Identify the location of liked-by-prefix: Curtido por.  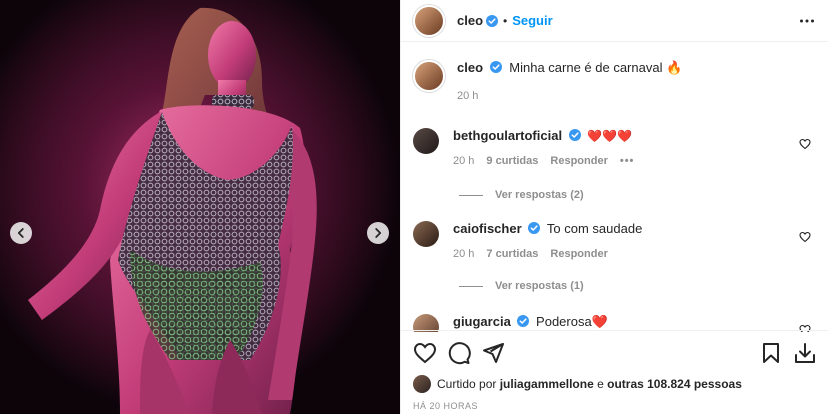
(467, 384).